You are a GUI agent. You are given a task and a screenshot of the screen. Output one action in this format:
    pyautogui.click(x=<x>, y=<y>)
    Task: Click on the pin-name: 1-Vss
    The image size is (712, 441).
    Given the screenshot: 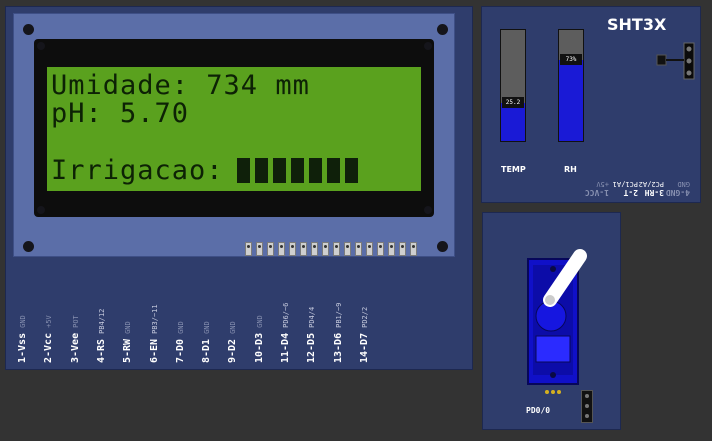 What is the action you would take?
    pyautogui.click(x=22, y=347)
    